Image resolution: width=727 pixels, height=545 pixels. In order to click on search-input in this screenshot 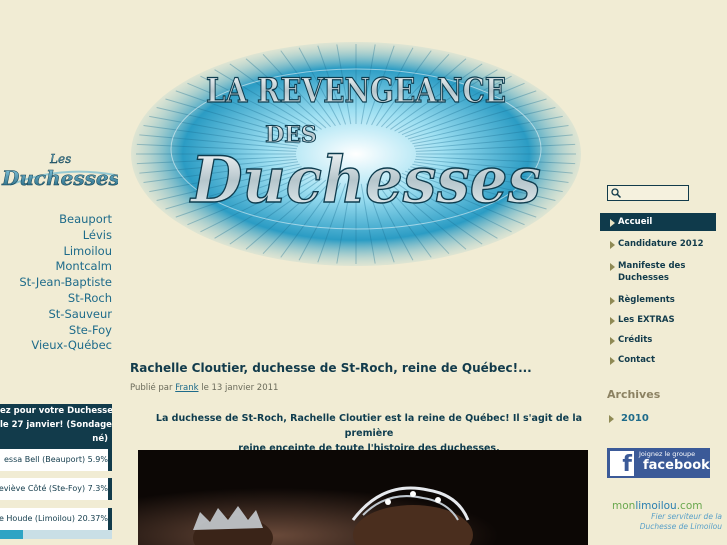, I will do `click(654, 192)`.